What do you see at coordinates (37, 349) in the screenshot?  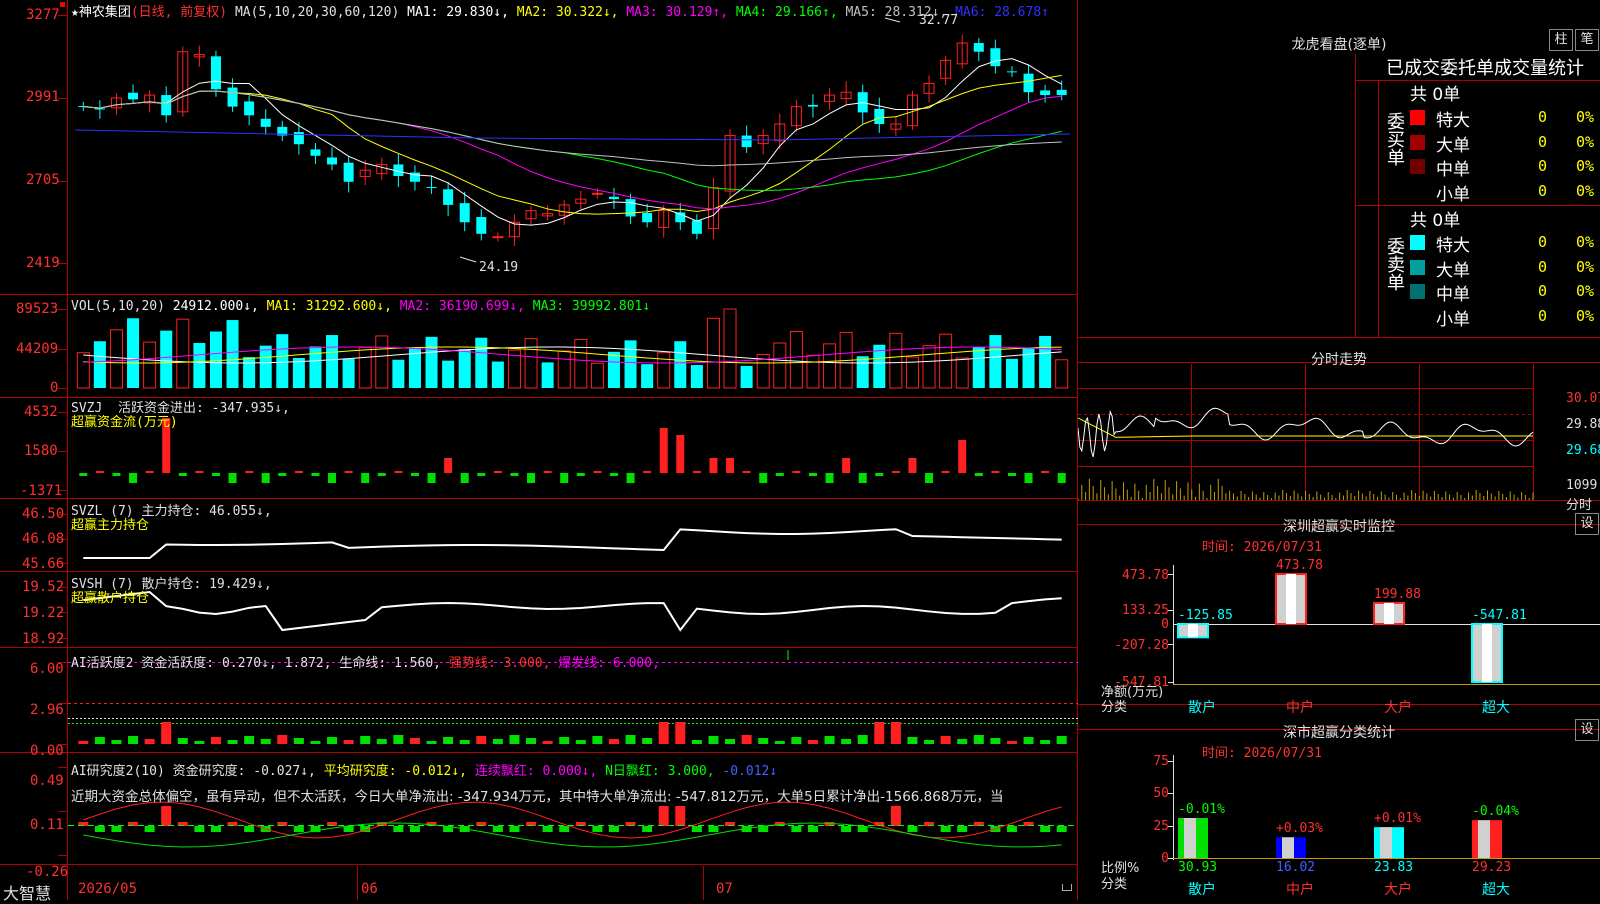 I see `vol-ytick: 44209` at bounding box center [37, 349].